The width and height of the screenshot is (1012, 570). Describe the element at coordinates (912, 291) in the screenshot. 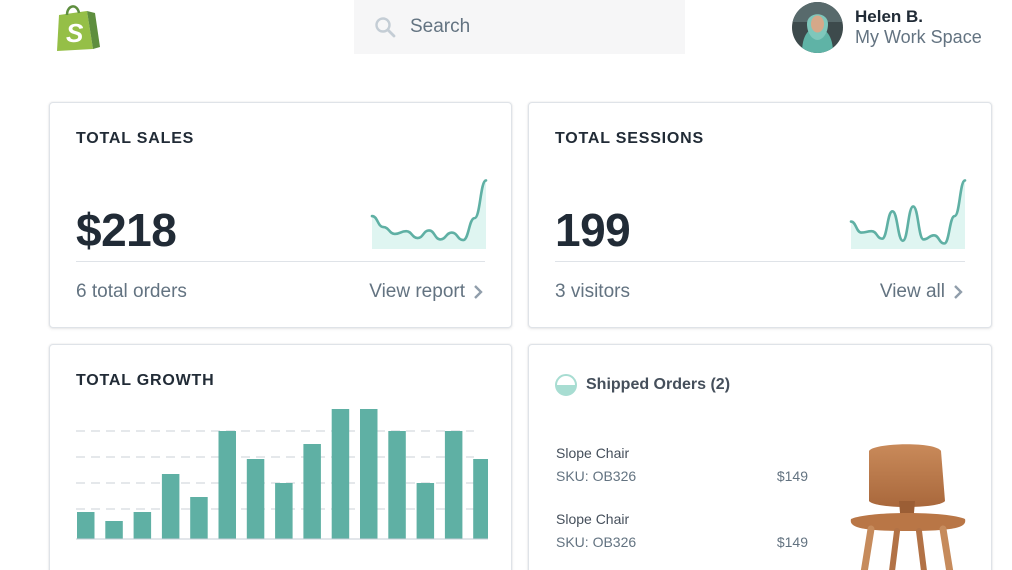

I see `view-all-label: View all` at that location.